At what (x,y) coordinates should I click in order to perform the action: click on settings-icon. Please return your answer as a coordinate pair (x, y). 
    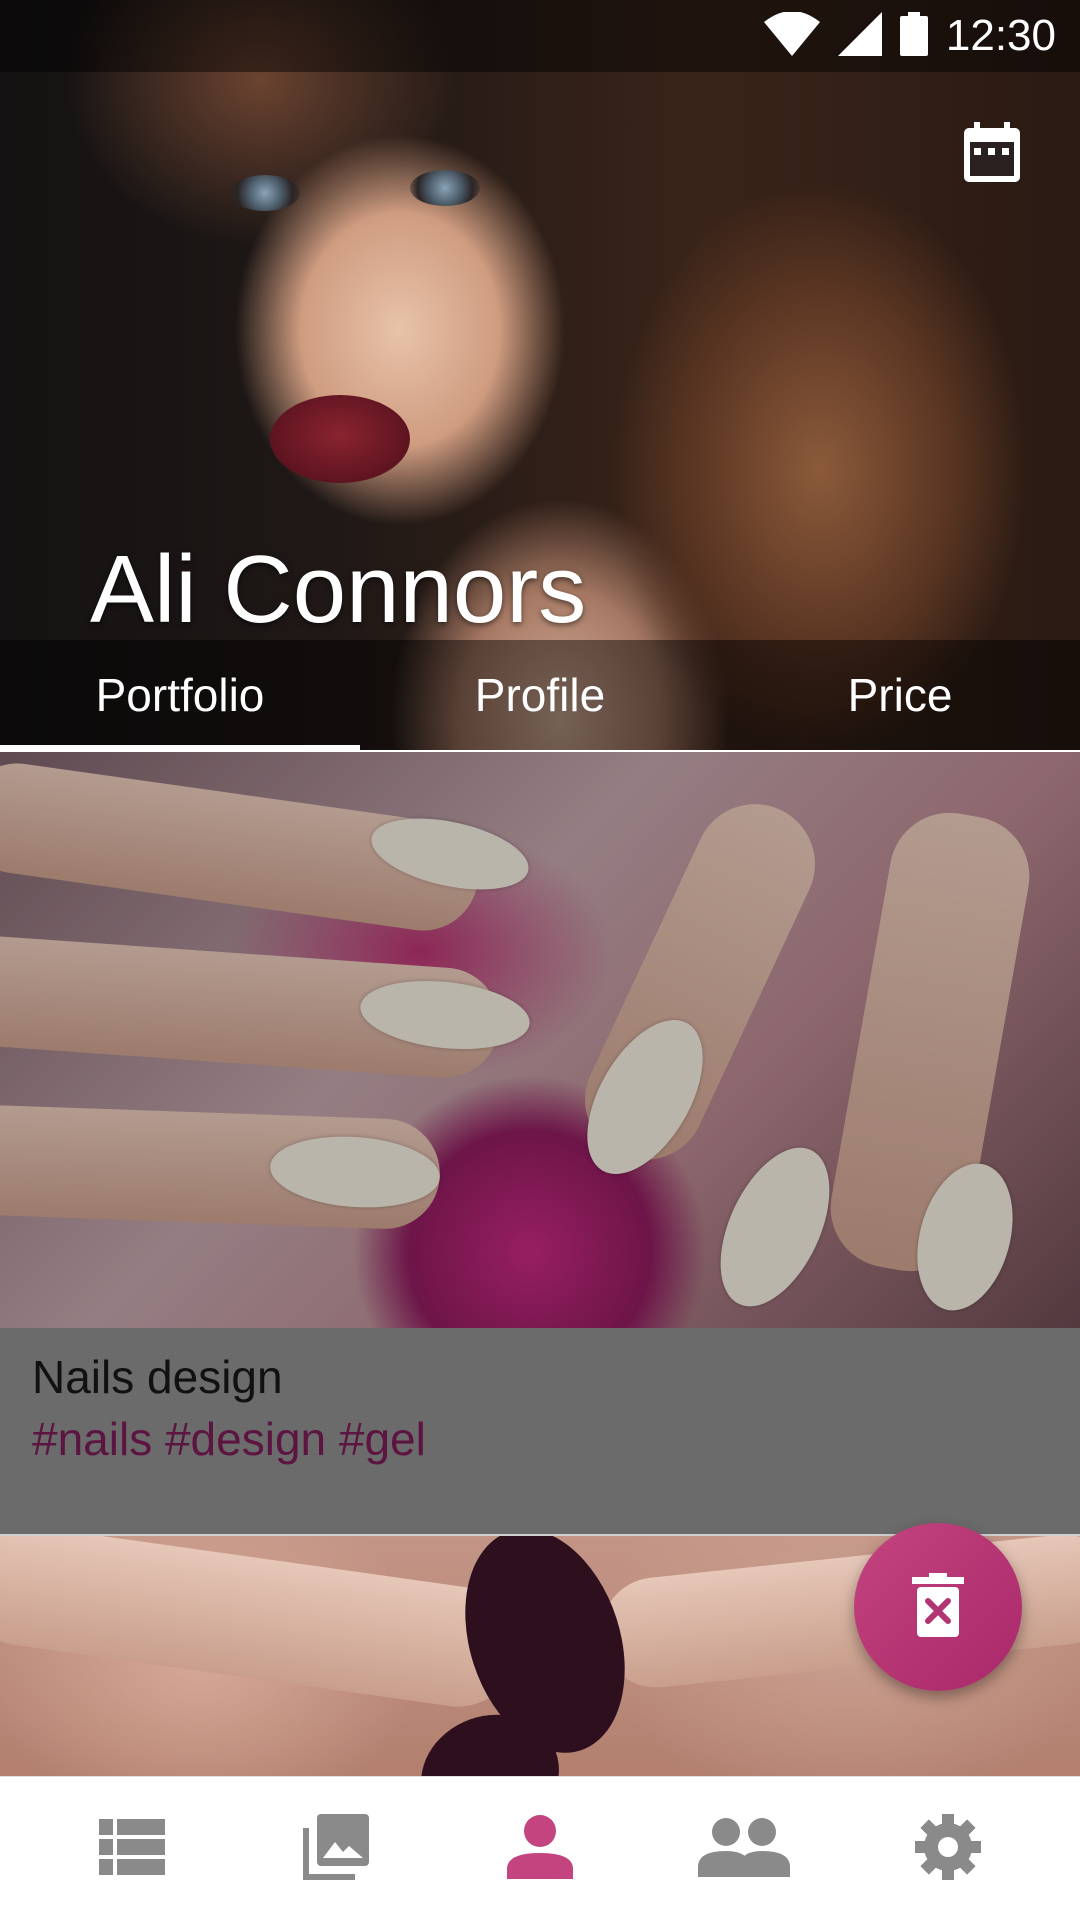
    Looking at the image, I should click on (948, 1849).